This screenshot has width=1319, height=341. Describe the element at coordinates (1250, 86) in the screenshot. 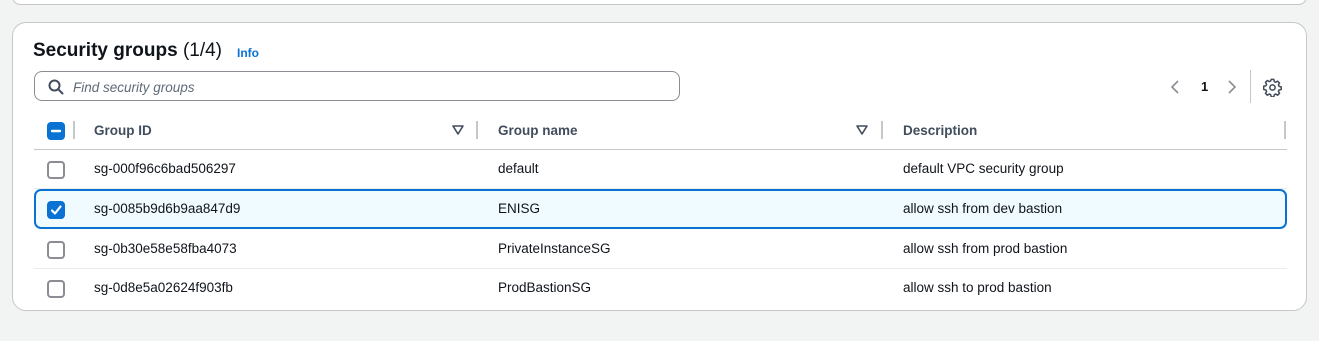

I see `divider` at that location.